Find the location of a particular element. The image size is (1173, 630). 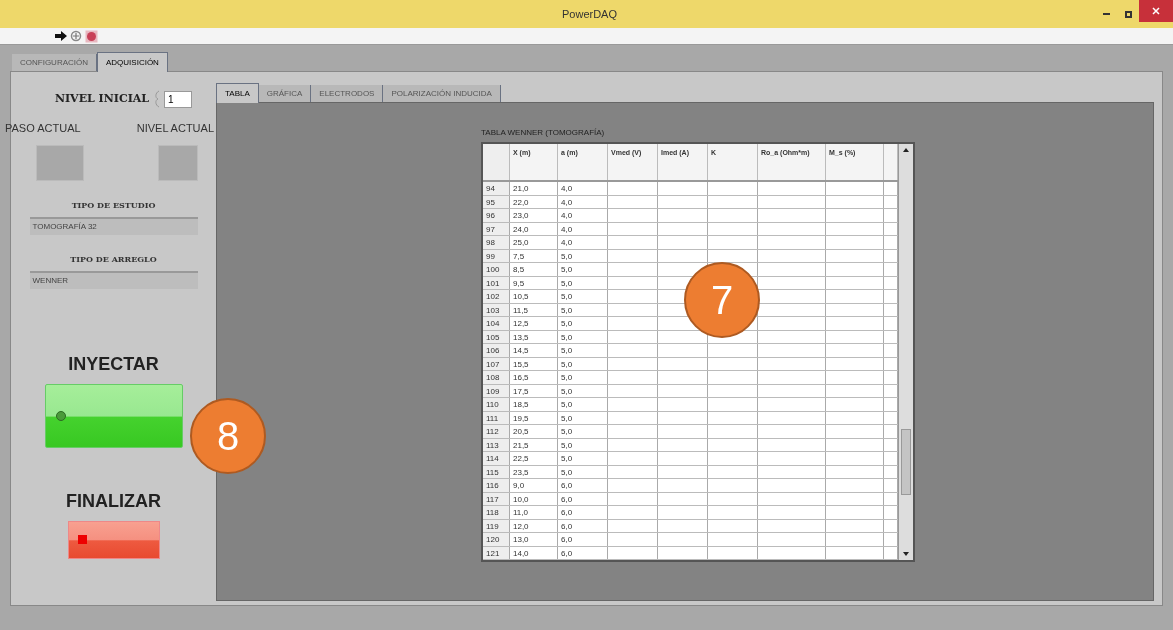

table-cell: 19,5 is located at coordinates (534, 417).